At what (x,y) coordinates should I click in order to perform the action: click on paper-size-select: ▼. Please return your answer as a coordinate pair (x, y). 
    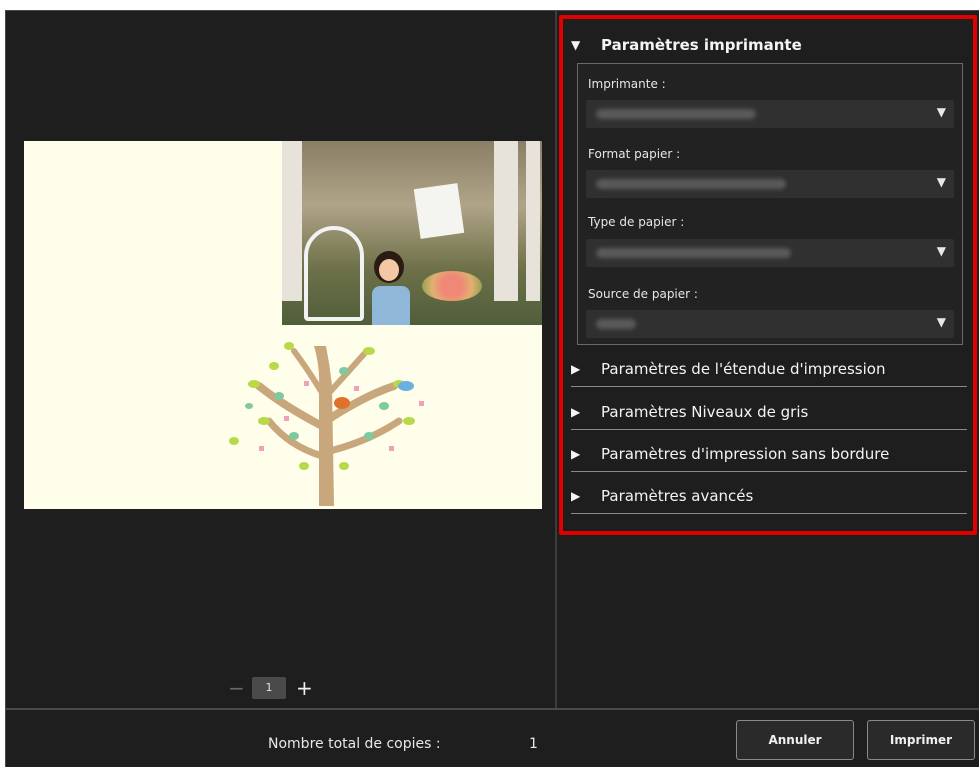
    Looking at the image, I should click on (770, 184).